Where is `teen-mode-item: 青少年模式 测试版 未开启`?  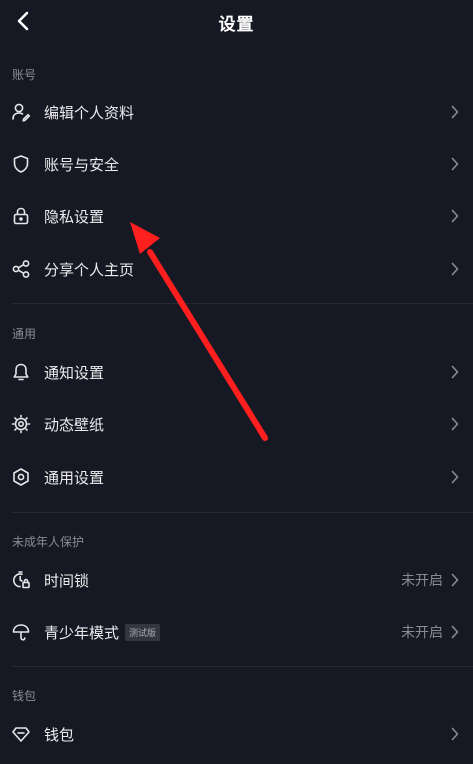
teen-mode-item: 青少年模式 测试版 未开启 is located at coordinates (236, 632).